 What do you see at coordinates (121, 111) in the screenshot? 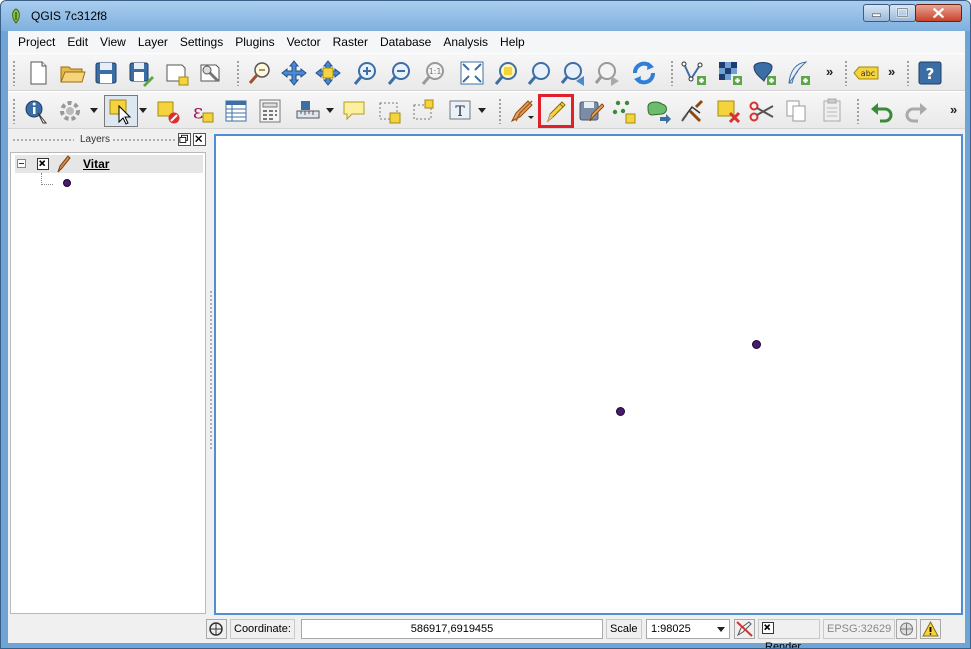
I see `select-features-icon` at bounding box center [121, 111].